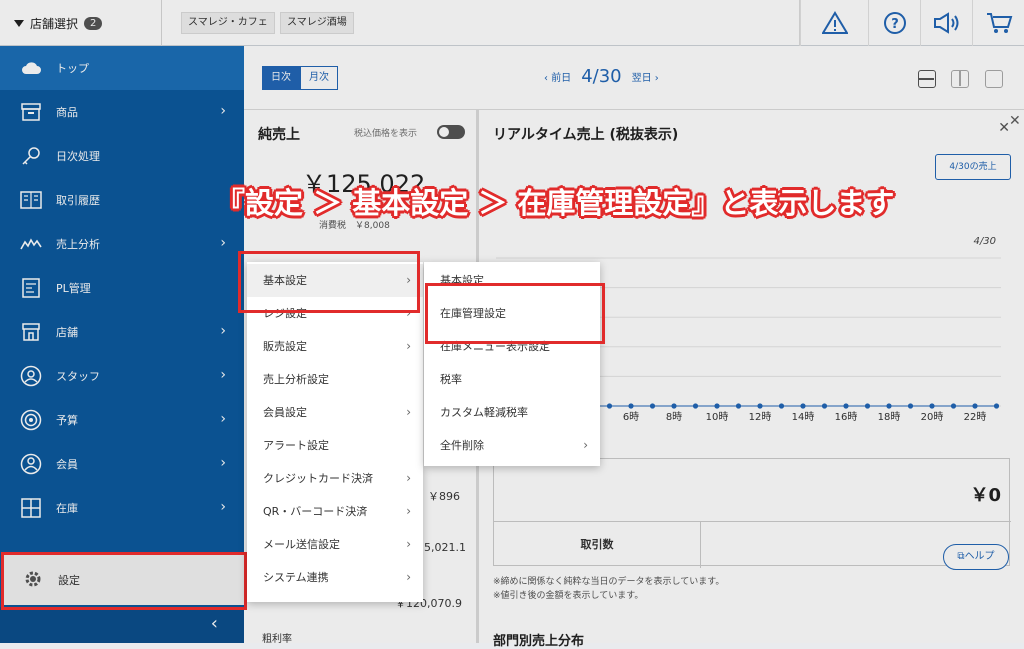 Image resolution: width=1024 pixels, height=649 pixels. I want to click on sidebar-item-history: 取引履歴, so click(122, 200).